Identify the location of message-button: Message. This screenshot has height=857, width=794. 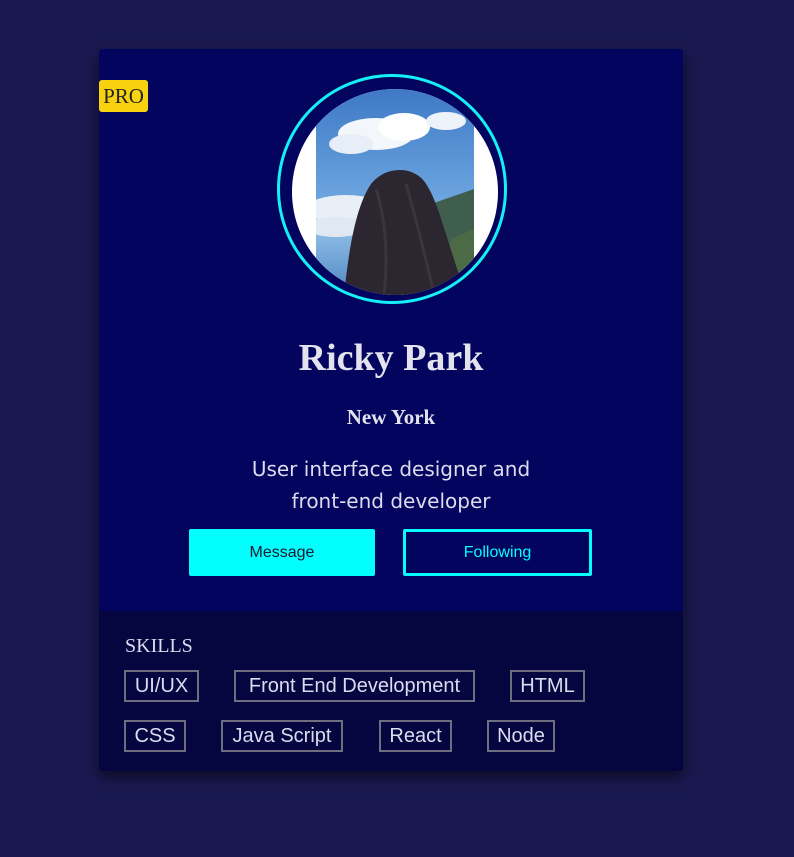
(282, 552).